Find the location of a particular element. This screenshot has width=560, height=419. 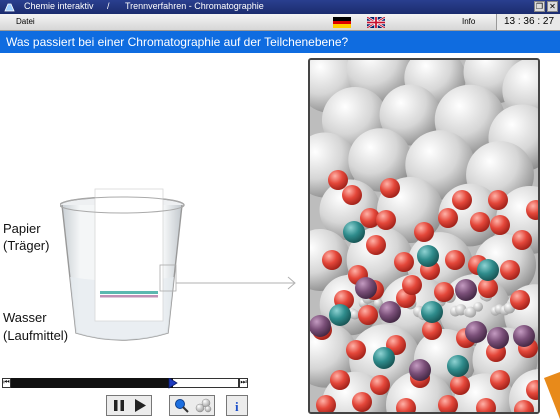

view-controls is located at coordinates (192, 405).